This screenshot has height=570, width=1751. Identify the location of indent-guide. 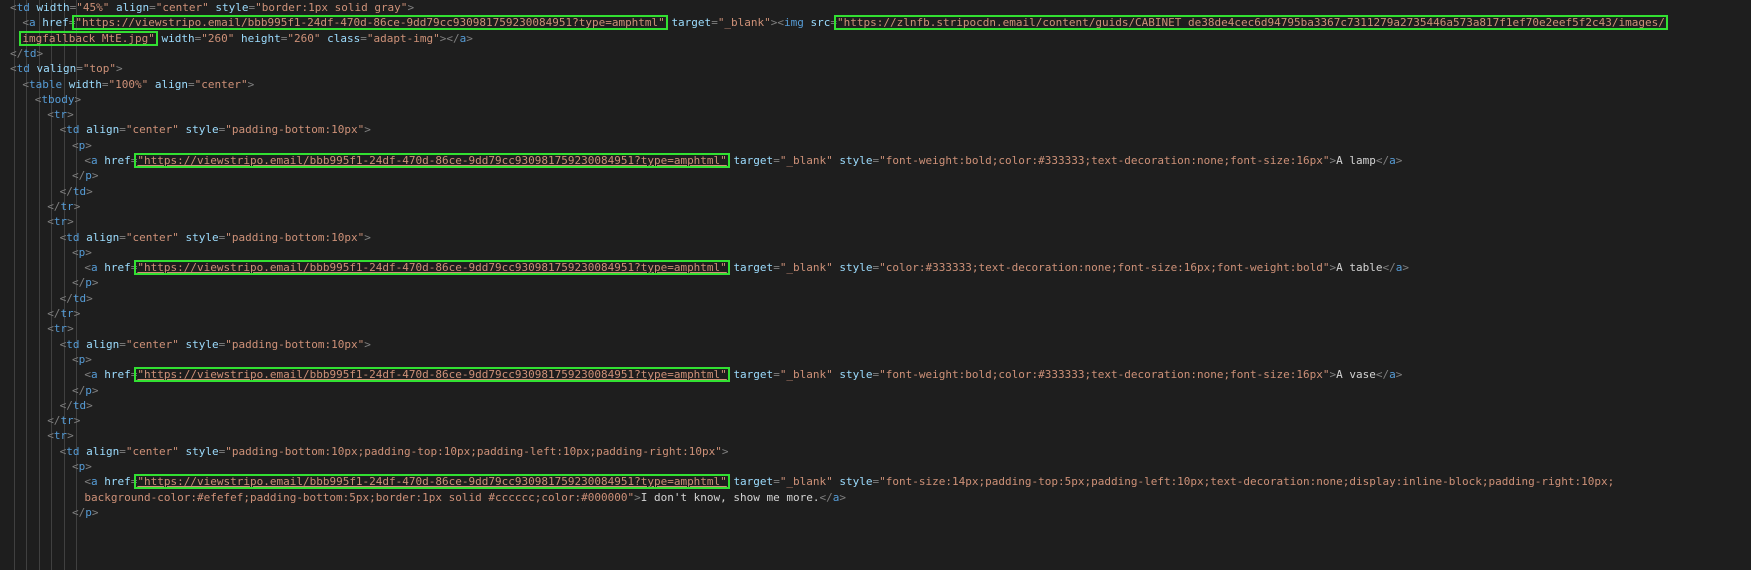
(14, 285).